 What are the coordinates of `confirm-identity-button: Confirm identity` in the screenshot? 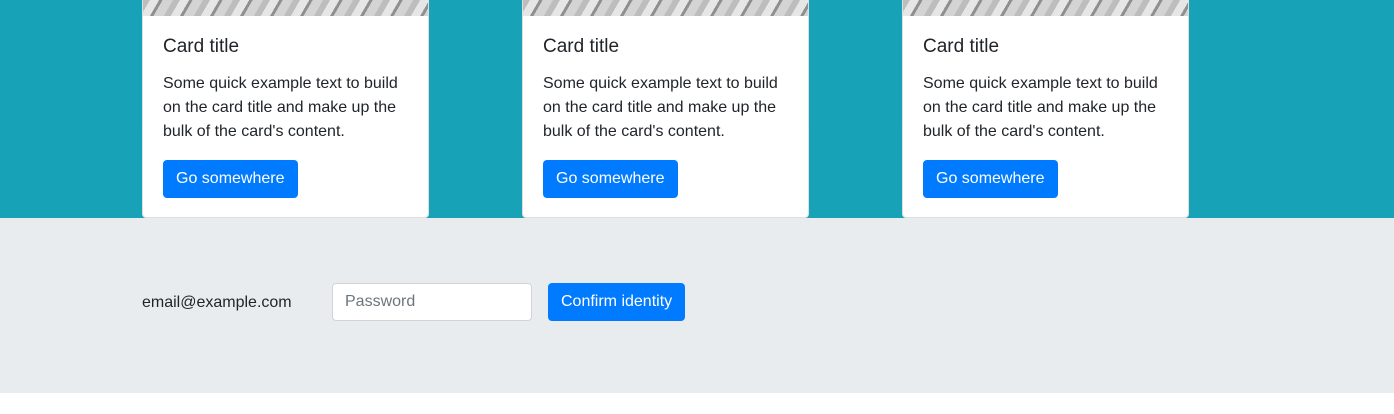 It's located at (617, 302).